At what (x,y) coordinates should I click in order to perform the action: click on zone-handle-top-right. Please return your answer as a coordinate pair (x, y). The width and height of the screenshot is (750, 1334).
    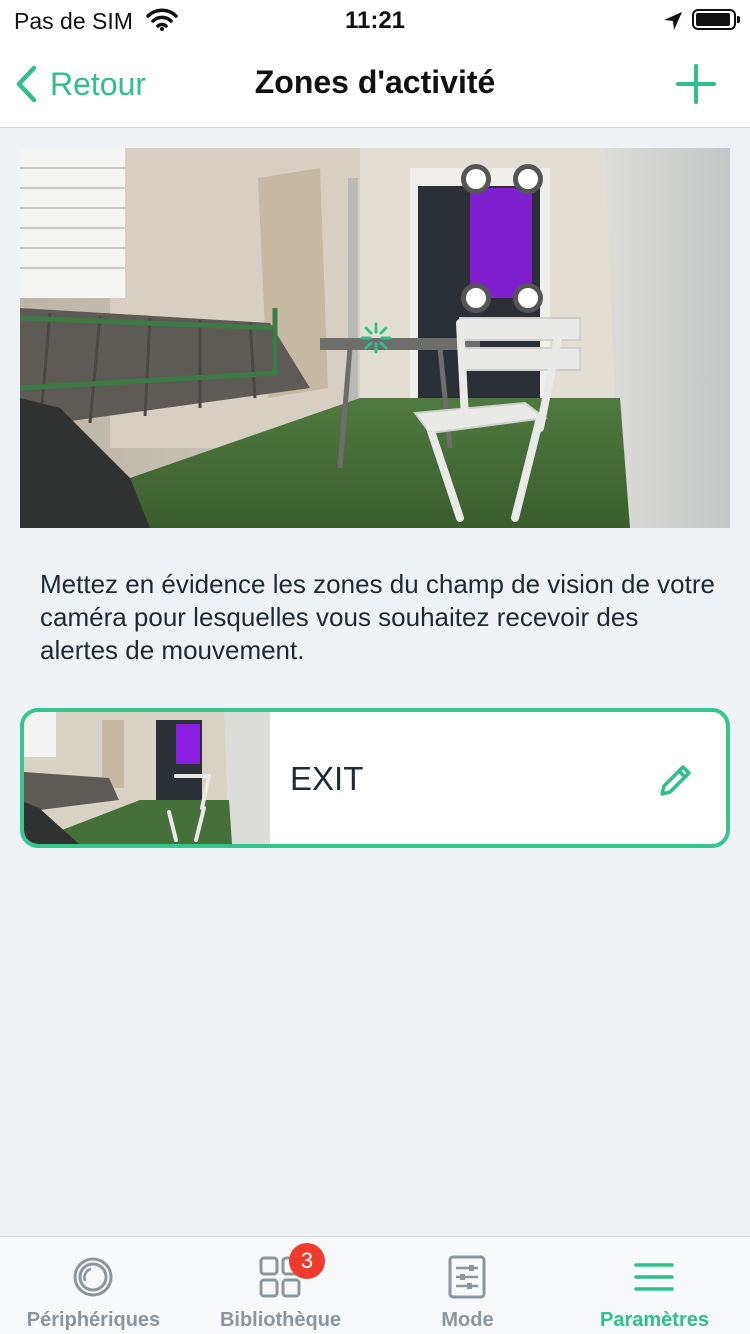
    Looking at the image, I should click on (528, 179).